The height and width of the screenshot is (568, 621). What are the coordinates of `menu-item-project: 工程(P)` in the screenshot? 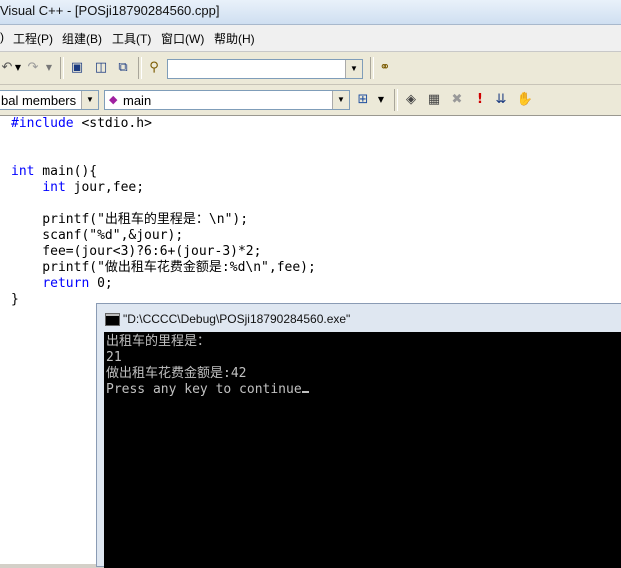 It's located at (33, 38).